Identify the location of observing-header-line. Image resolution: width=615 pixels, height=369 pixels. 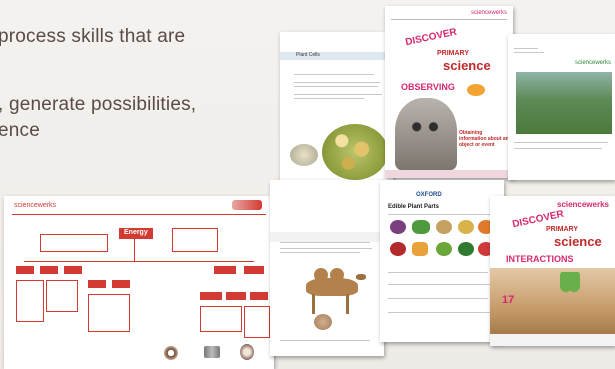
(449, 19).